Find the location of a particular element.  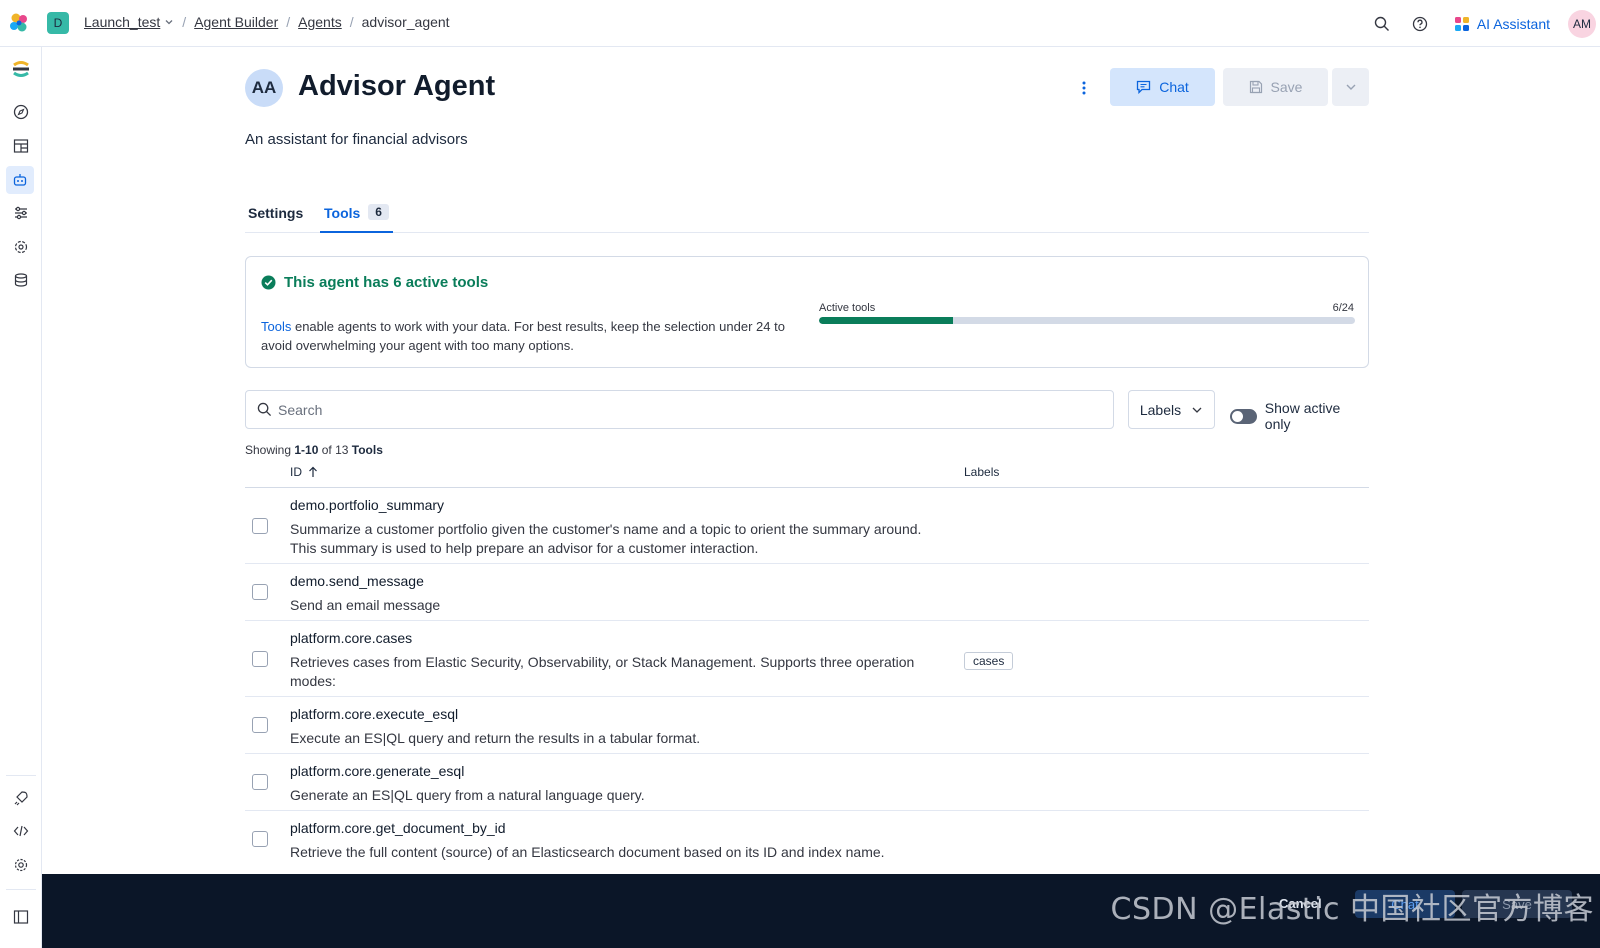

tool-id: platform.core.execute_esql is located at coordinates (374, 714).